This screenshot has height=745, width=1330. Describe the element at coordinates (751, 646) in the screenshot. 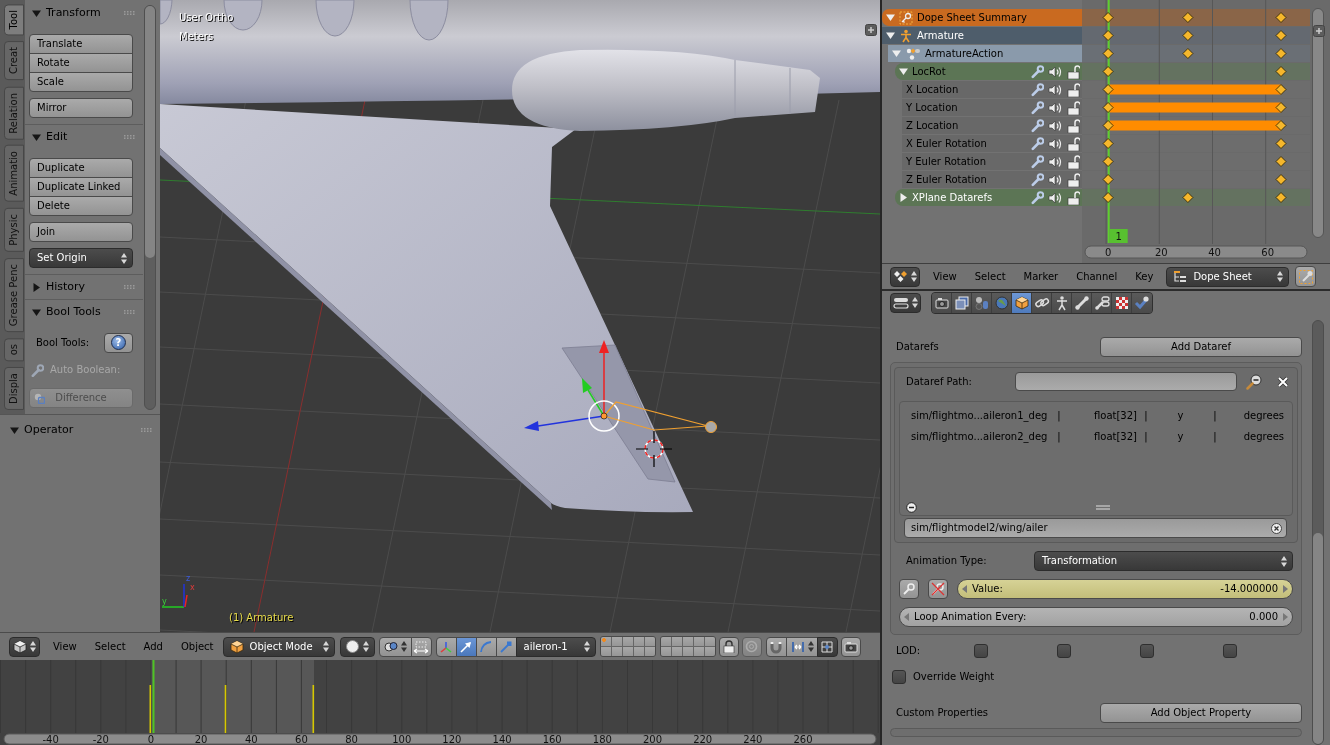

I see `proxy-toggle` at that location.